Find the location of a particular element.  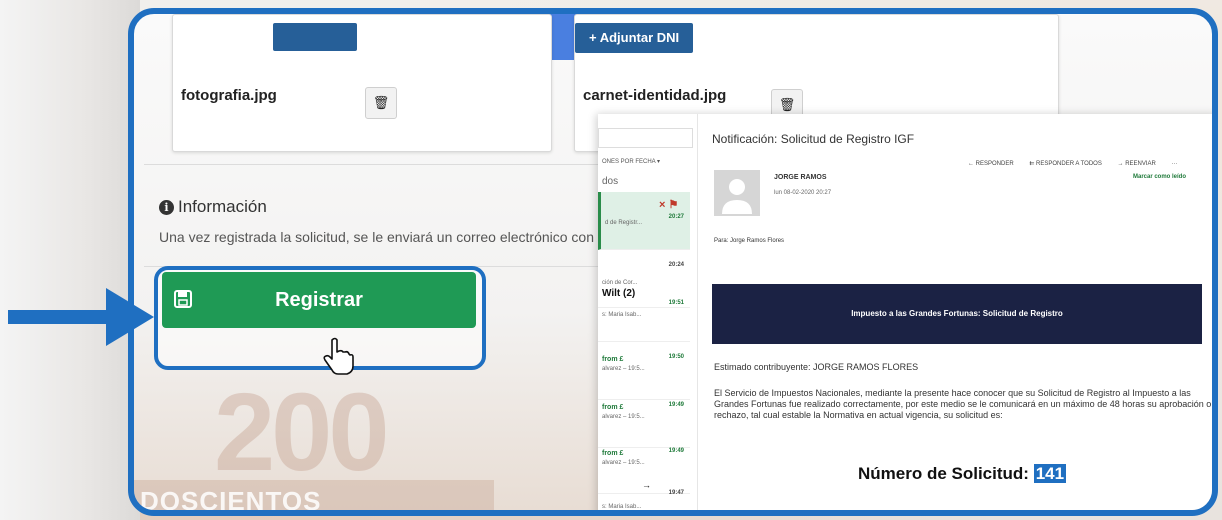

mail-search-input is located at coordinates (645, 138).